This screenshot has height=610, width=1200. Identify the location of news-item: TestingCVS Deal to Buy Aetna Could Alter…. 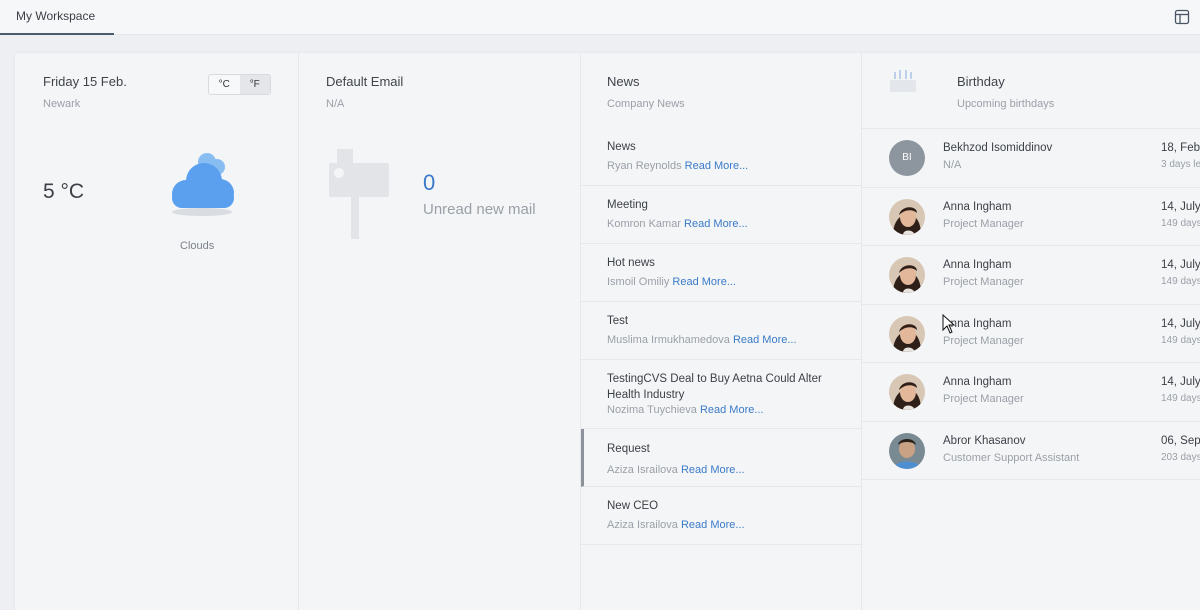
(721, 394).